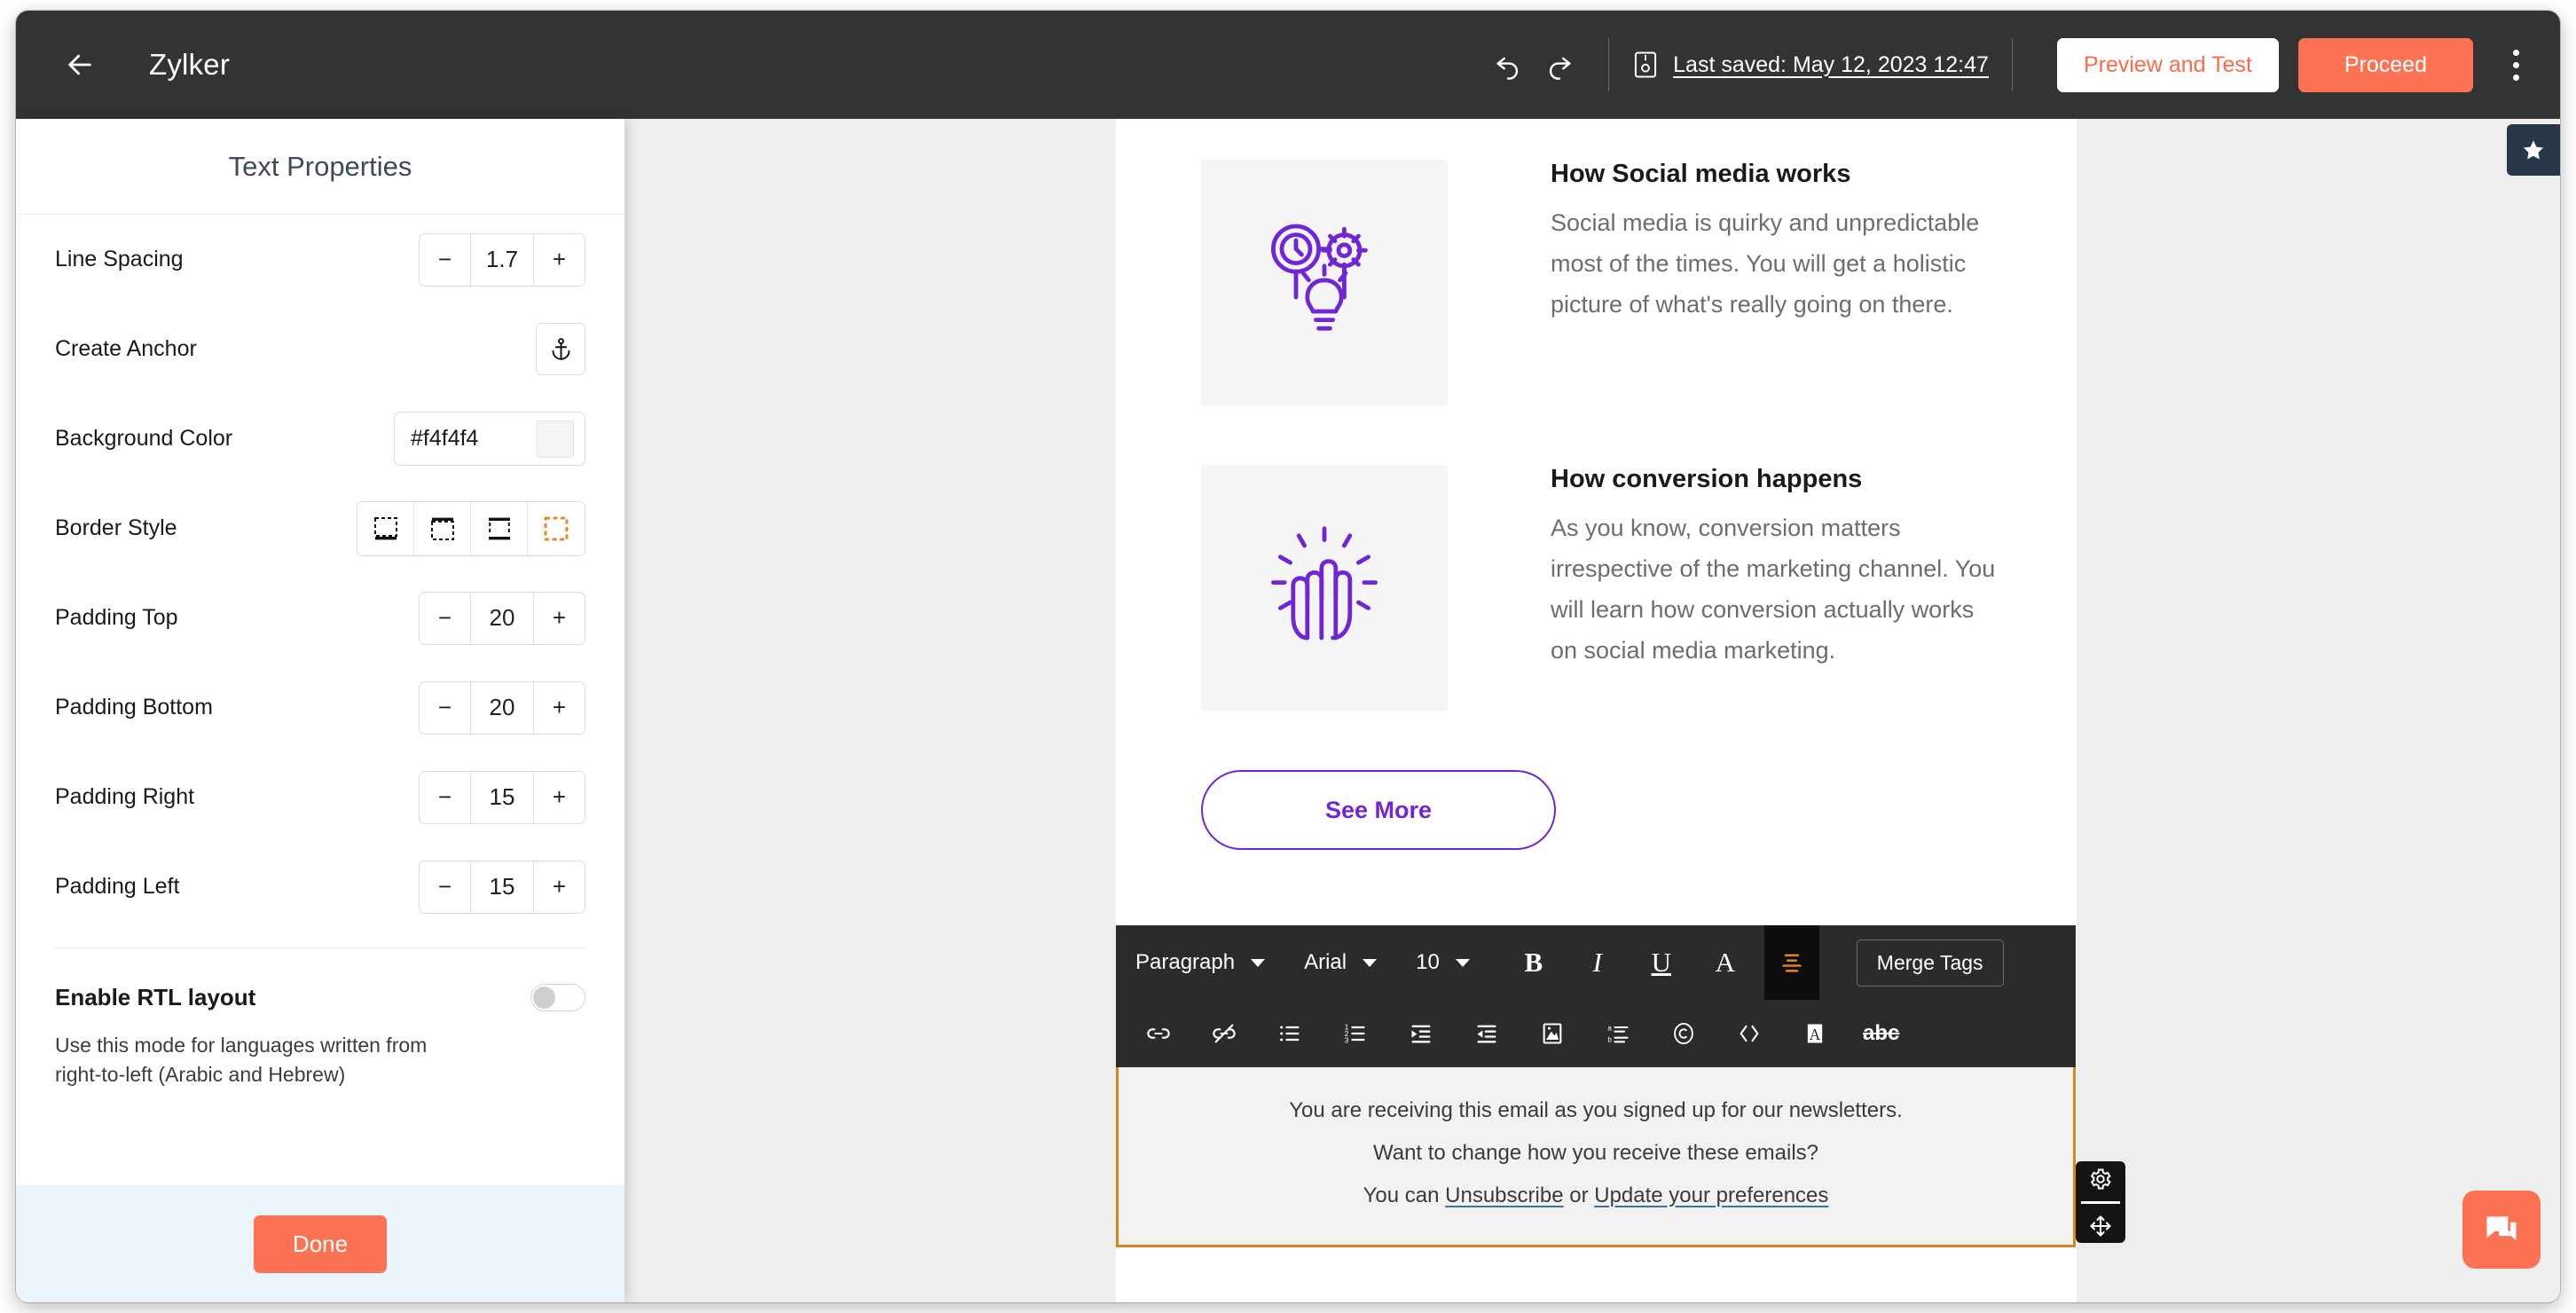 This screenshot has width=2576, height=1313. What do you see at coordinates (126, 348) in the screenshot?
I see `property-label: Create Anchor` at bounding box center [126, 348].